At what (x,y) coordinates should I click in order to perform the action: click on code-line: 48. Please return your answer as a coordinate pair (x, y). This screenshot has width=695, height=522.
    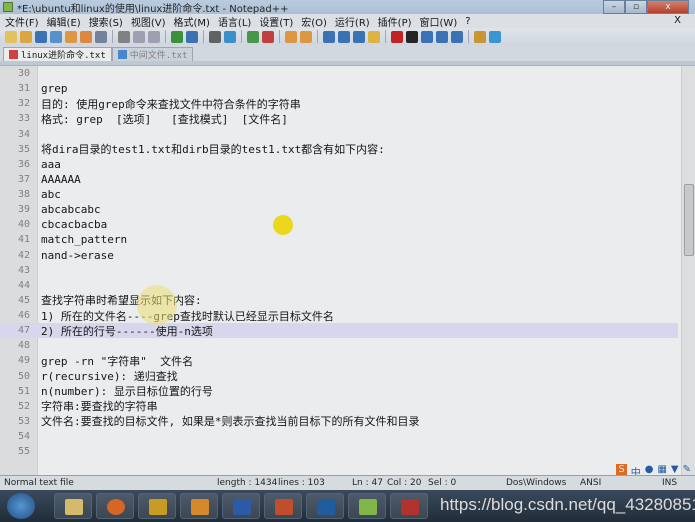
    Looking at the image, I should click on (339, 345).